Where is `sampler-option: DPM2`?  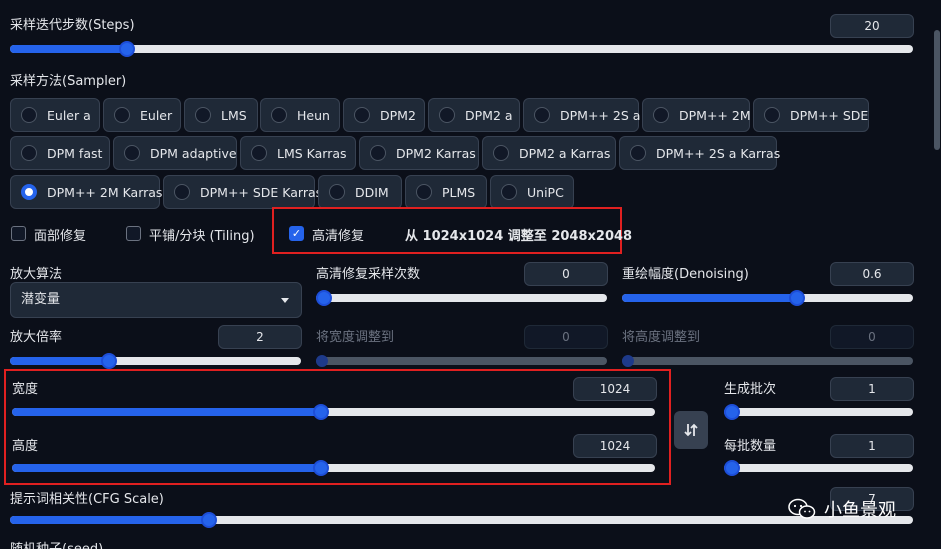 sampler-option: DPM2 is located at coordinates (384, 115).